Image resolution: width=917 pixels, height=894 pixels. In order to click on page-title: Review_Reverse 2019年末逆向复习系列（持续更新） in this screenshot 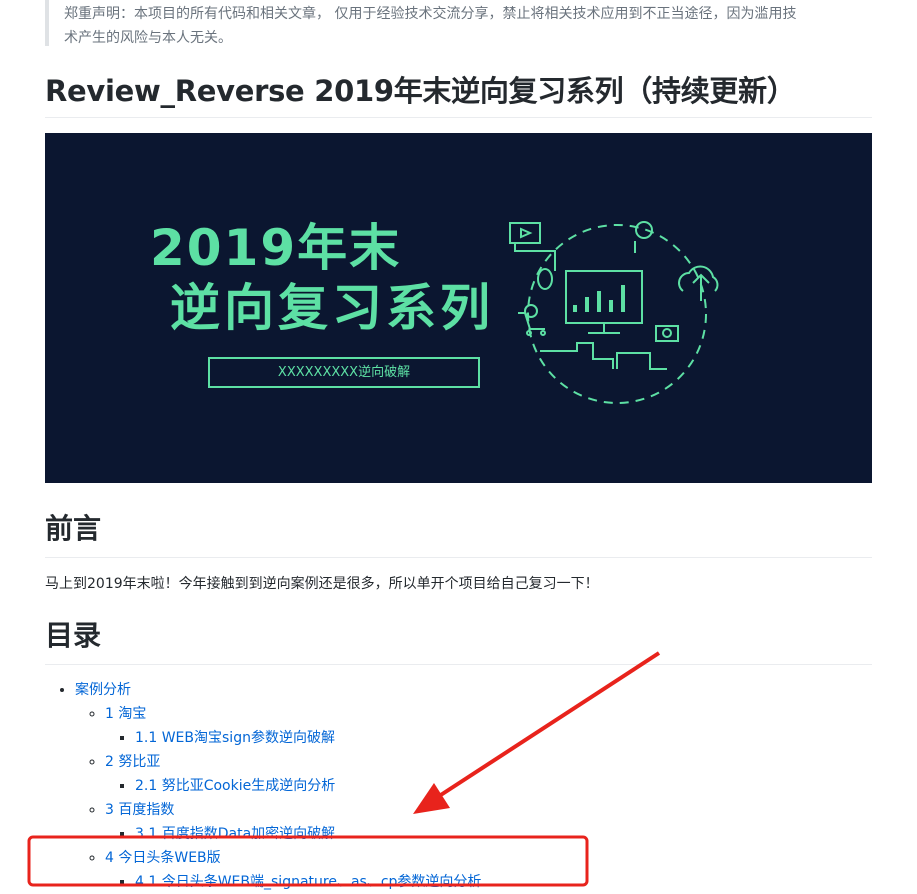, I will do `click(458, 82)`.